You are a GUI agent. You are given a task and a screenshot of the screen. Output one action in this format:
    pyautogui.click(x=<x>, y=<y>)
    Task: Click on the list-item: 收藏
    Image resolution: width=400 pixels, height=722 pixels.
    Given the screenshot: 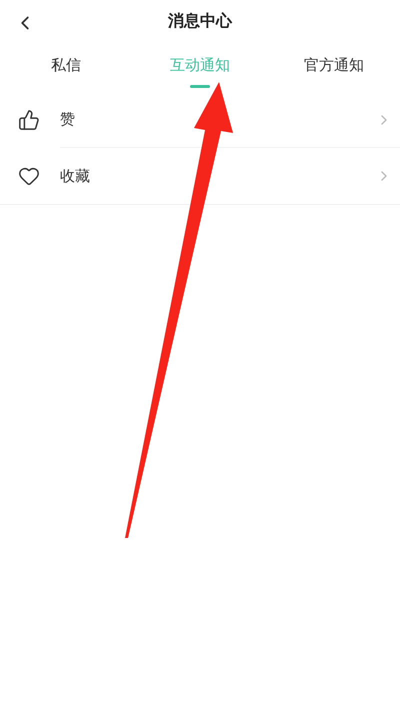 What is the action you would take?
    pyautogui.click(x=230, y=176)
    